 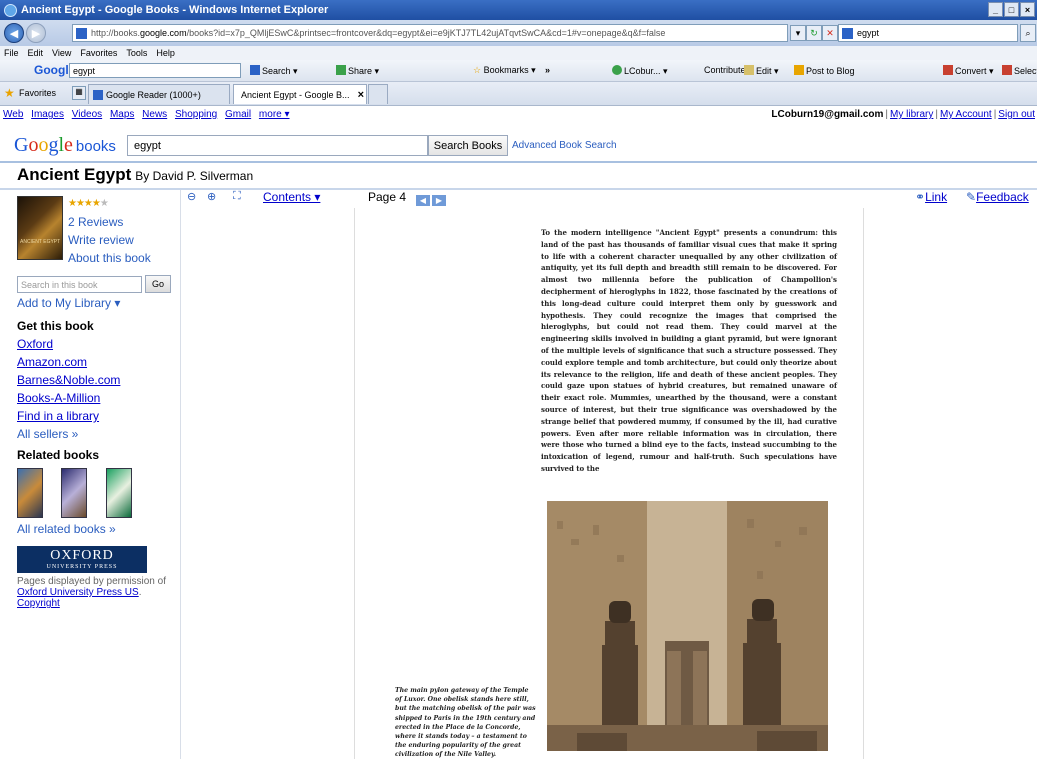 I want to click on zoom-in-icon: ⊕, so click(x=211, y=196).